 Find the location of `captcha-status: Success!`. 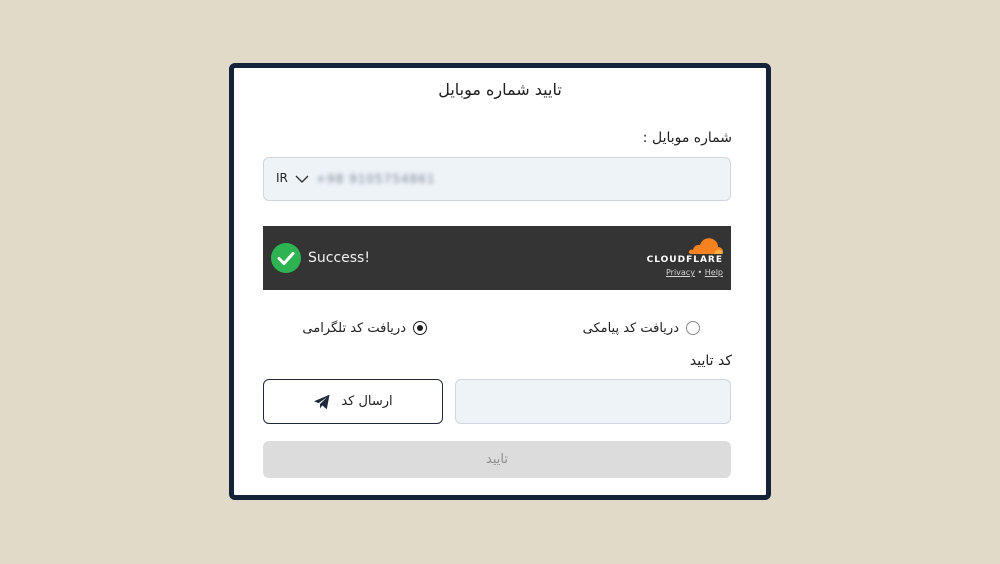

captcha-status: Success! is located at coordinates (339, 258).